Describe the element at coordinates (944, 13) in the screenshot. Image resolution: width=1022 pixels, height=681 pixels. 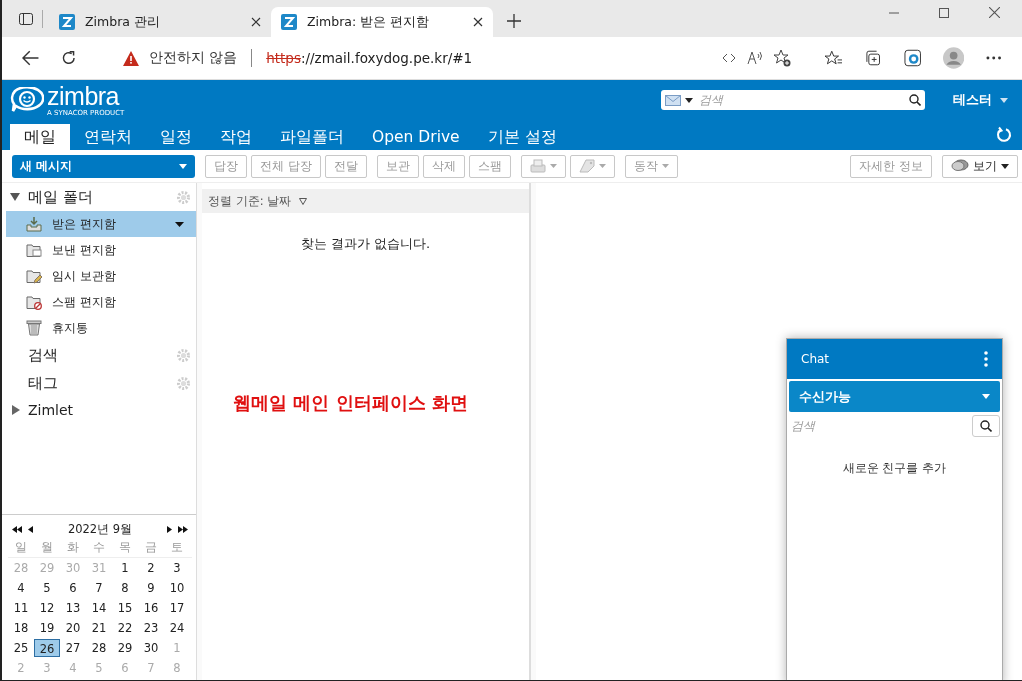
I see `maximize-icon` at that location.